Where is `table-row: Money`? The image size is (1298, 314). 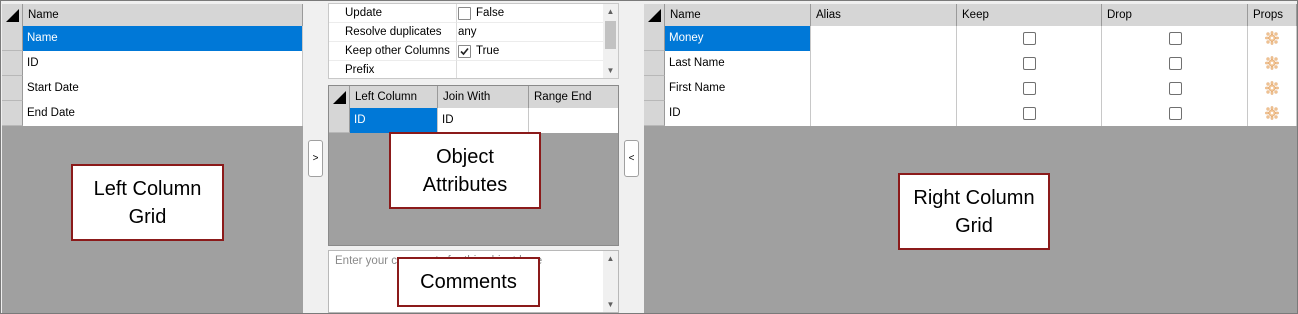 table-row: Money is located at coordinates (970, 38).